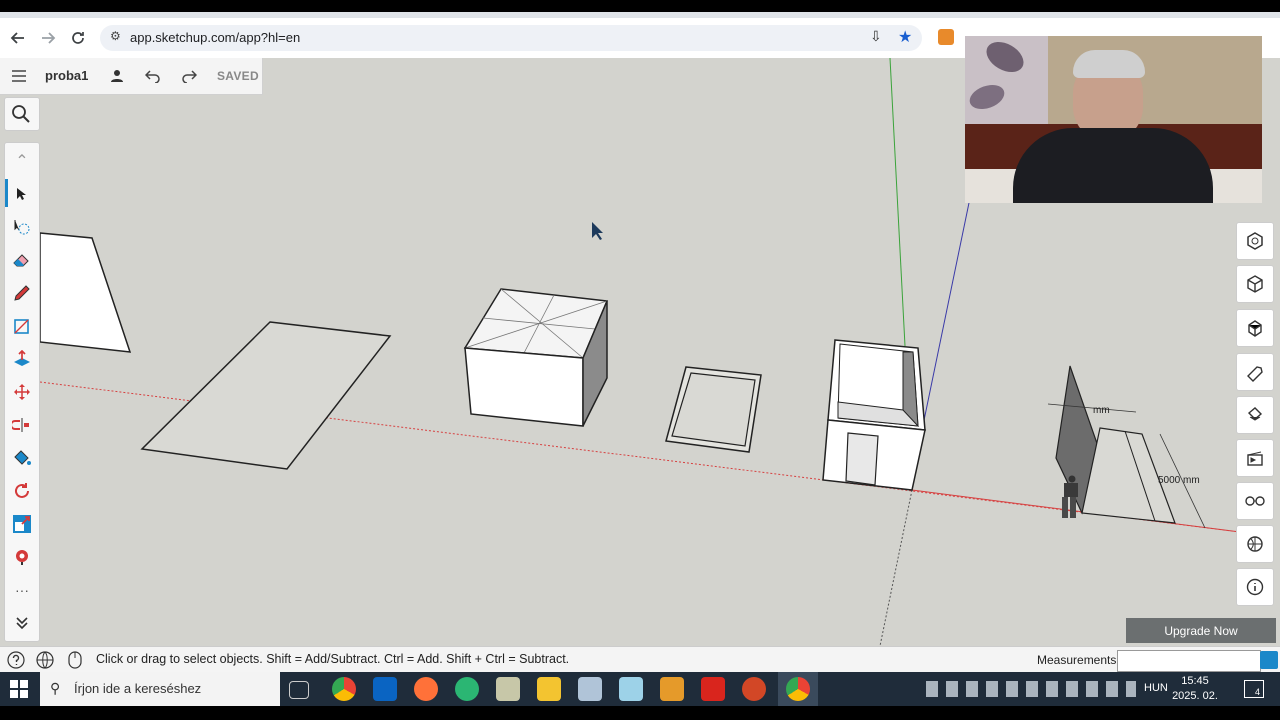 Image resolution: width=1280 pixels, height=720 pixels. Describe the element at coordinates (754, 689) in the screenshot. I see `powerpoint-icon` at that location.